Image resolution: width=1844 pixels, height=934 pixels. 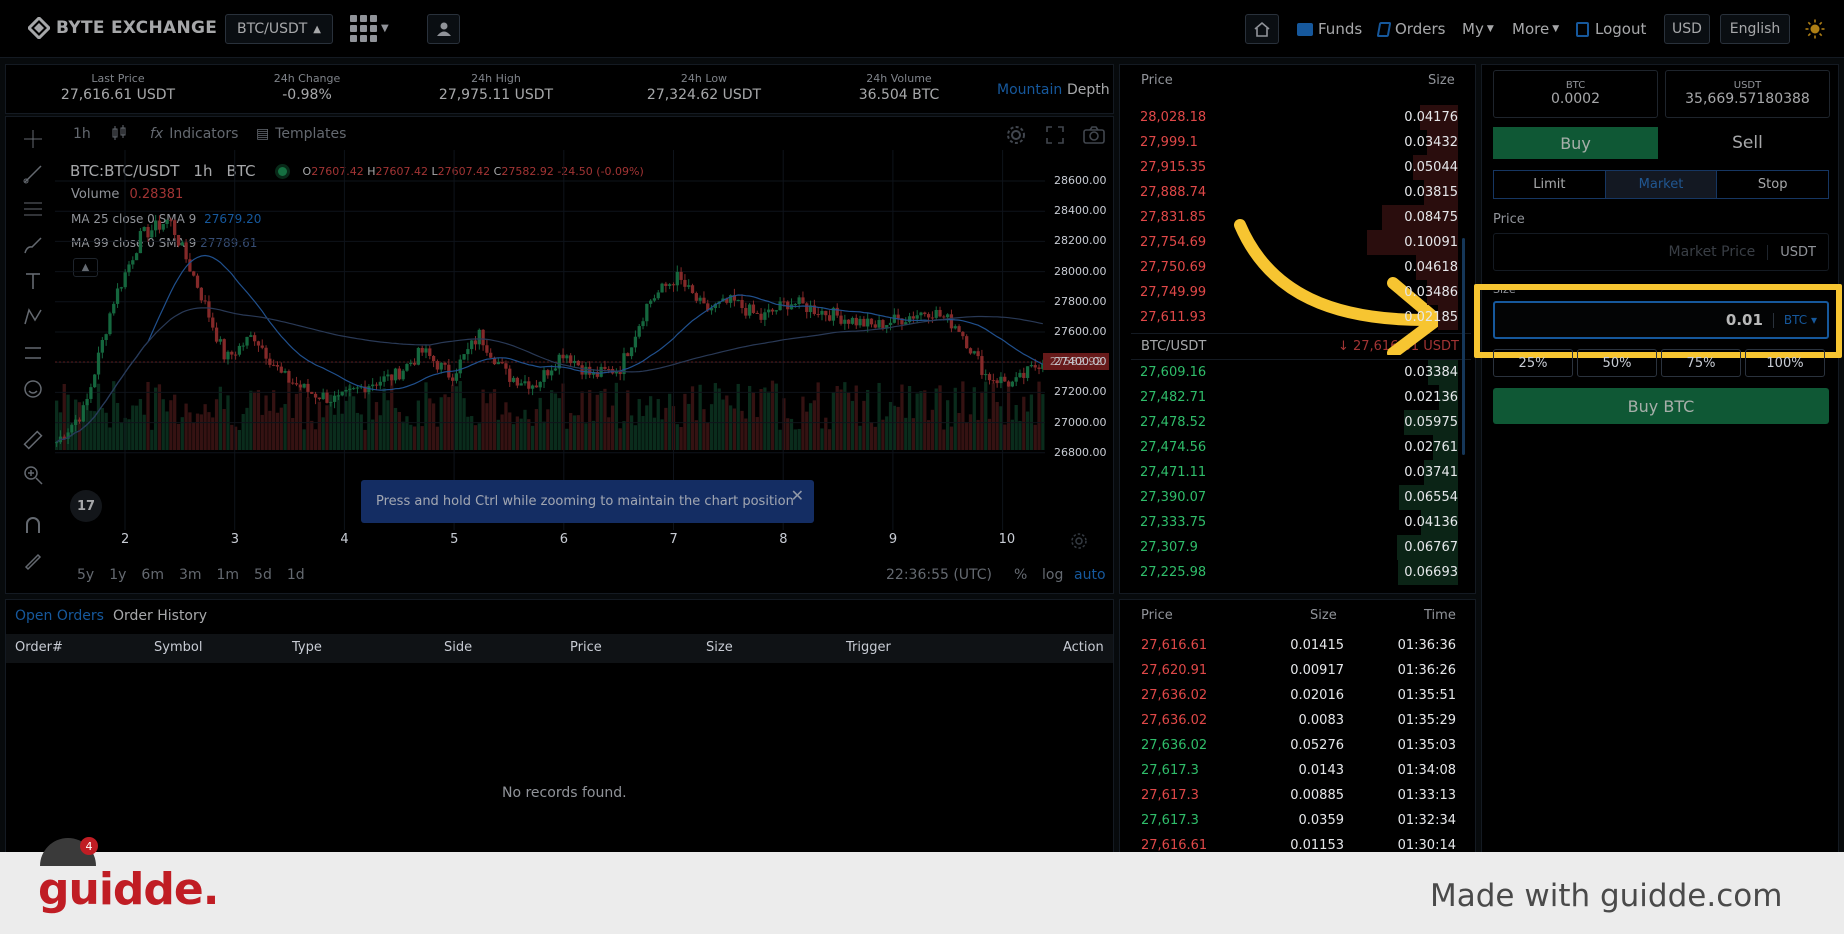 What do you see at coordinates (1299, 317) in the screenshot?
I see `ask-row: 27,611.93 0.02185` at bounding box center [1299, 317].